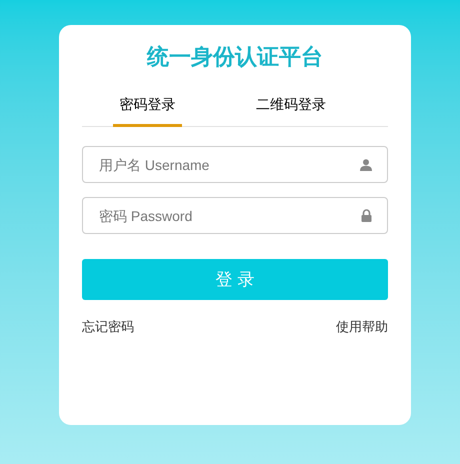  I want to click on lock-icon, so click(366, 215).